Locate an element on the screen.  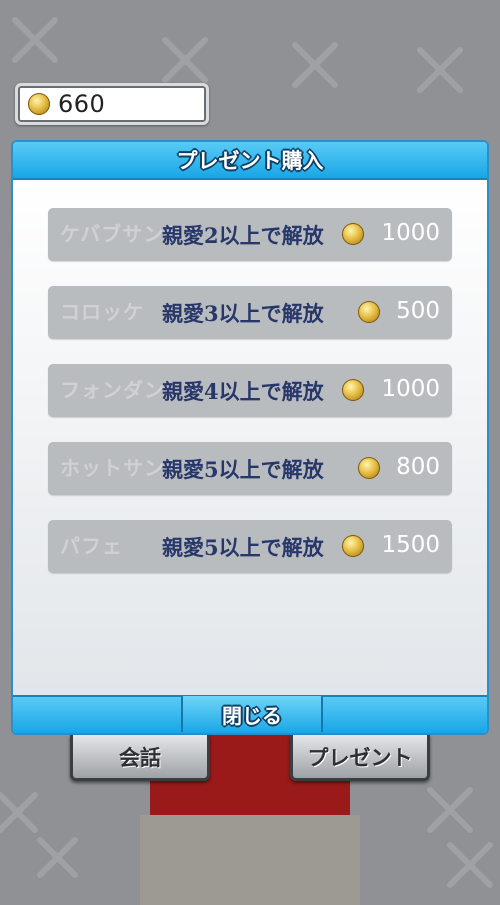
item-row-parfait: パフェ 親愛5以上で解放 1500 is located at coordinates (250, 546).